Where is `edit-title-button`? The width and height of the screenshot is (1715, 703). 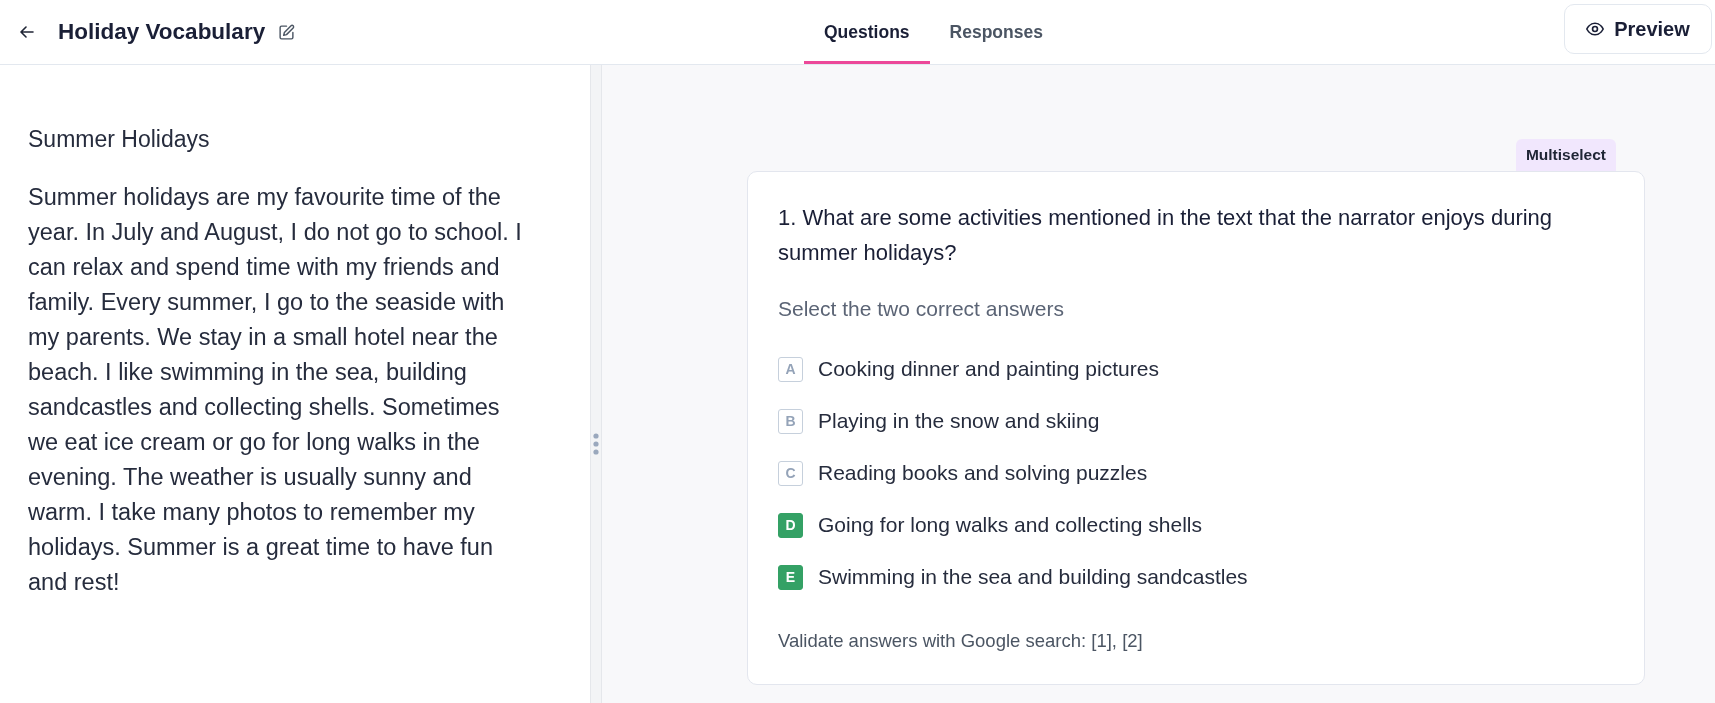
edit-title-button is located at coordinates (287, 32).